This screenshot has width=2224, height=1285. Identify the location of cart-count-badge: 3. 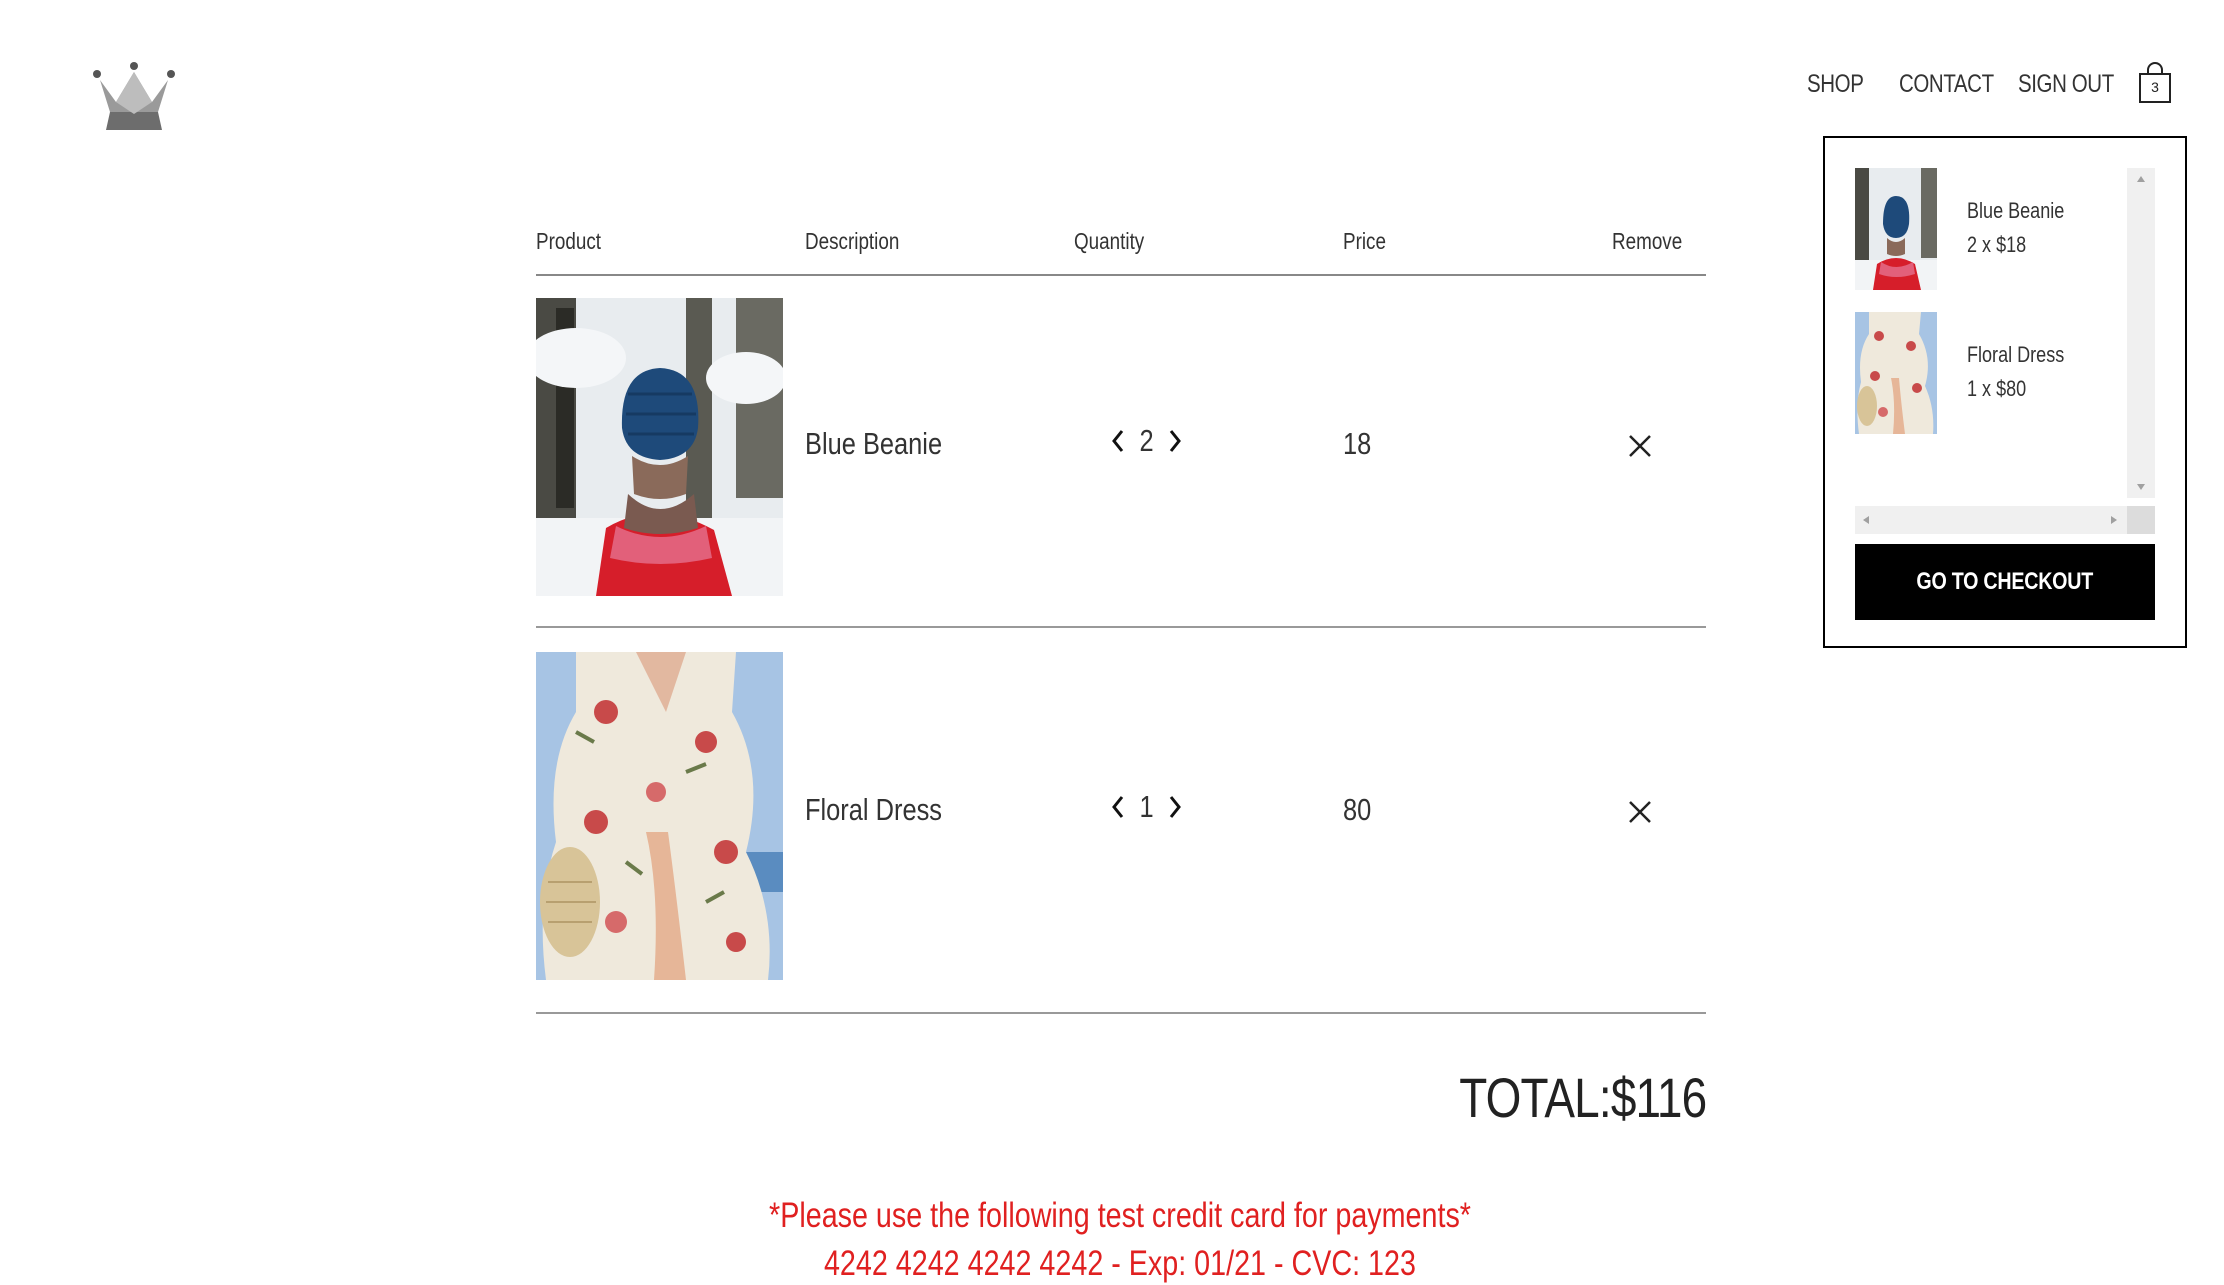
(2155, 87).